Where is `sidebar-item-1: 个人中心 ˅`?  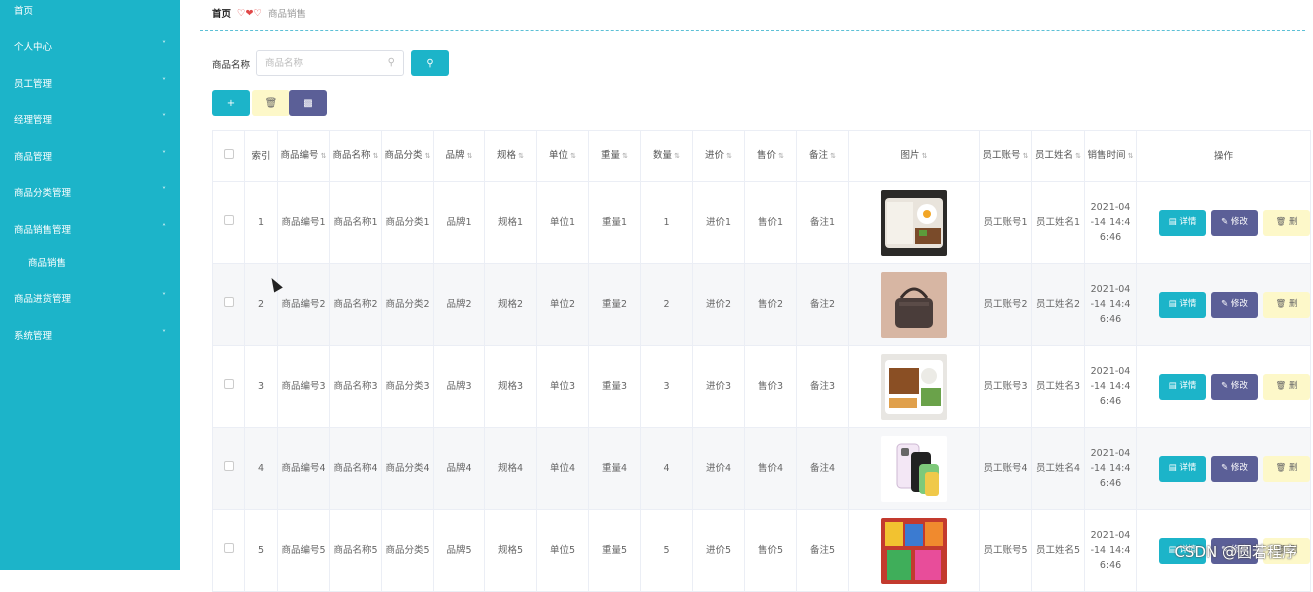 sidebar-item-1: 个人中心 ˅ is located at coordinates (90, 46).